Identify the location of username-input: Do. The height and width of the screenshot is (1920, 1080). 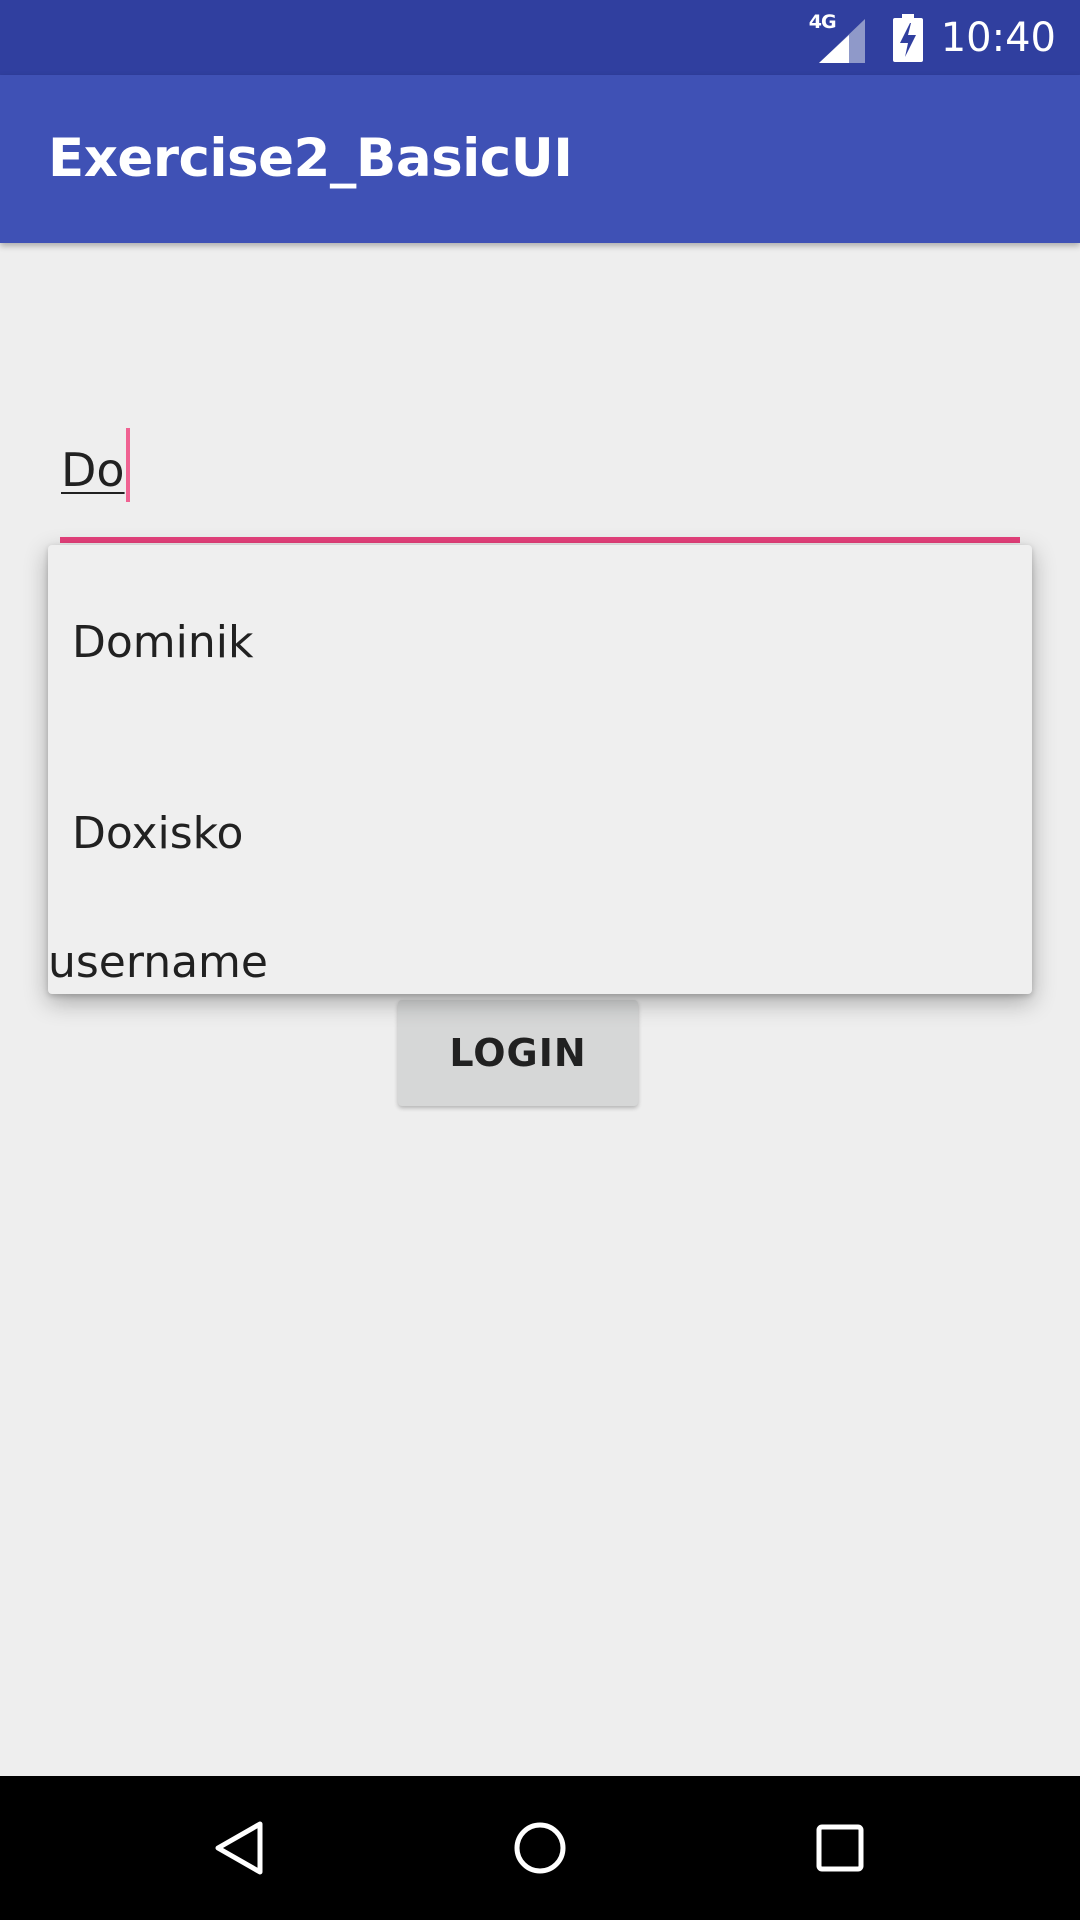
(540, 476).